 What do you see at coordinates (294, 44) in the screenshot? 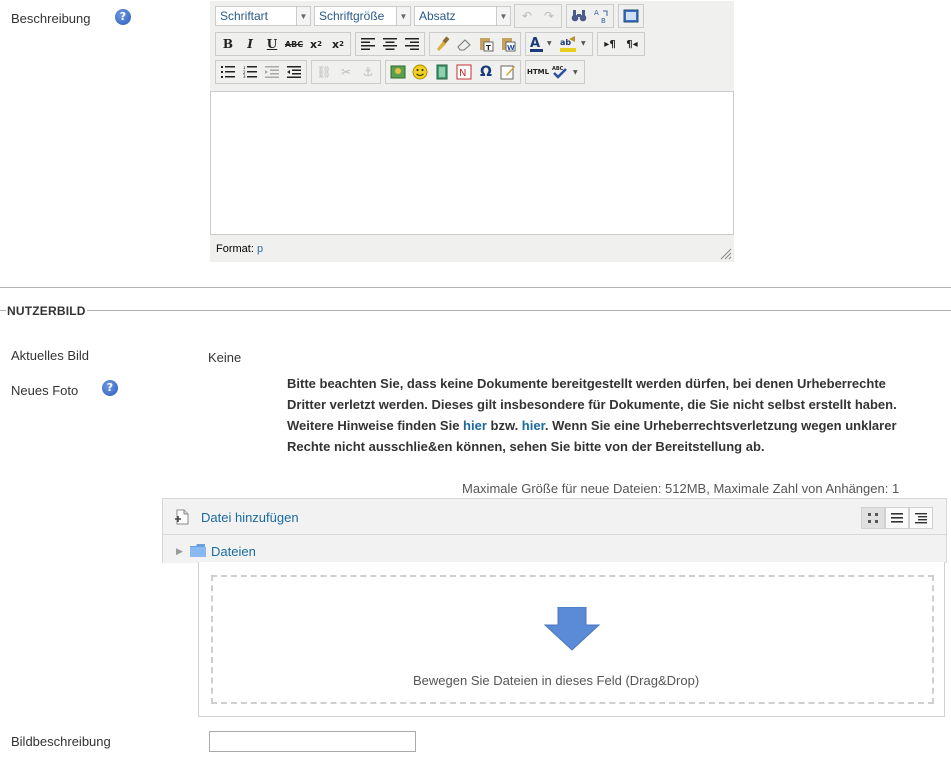
I see `strikethrough-icon: ABC` at bounding box center [294, 44].